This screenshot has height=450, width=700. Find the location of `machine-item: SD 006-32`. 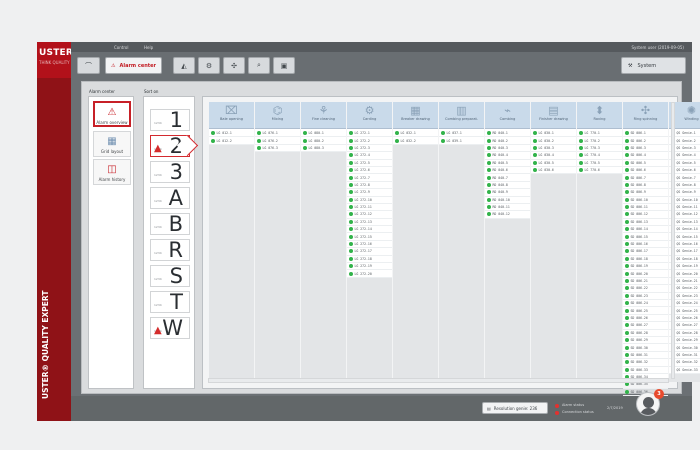

machine-item: SD 006-32 is located at coordinates (645, 363).